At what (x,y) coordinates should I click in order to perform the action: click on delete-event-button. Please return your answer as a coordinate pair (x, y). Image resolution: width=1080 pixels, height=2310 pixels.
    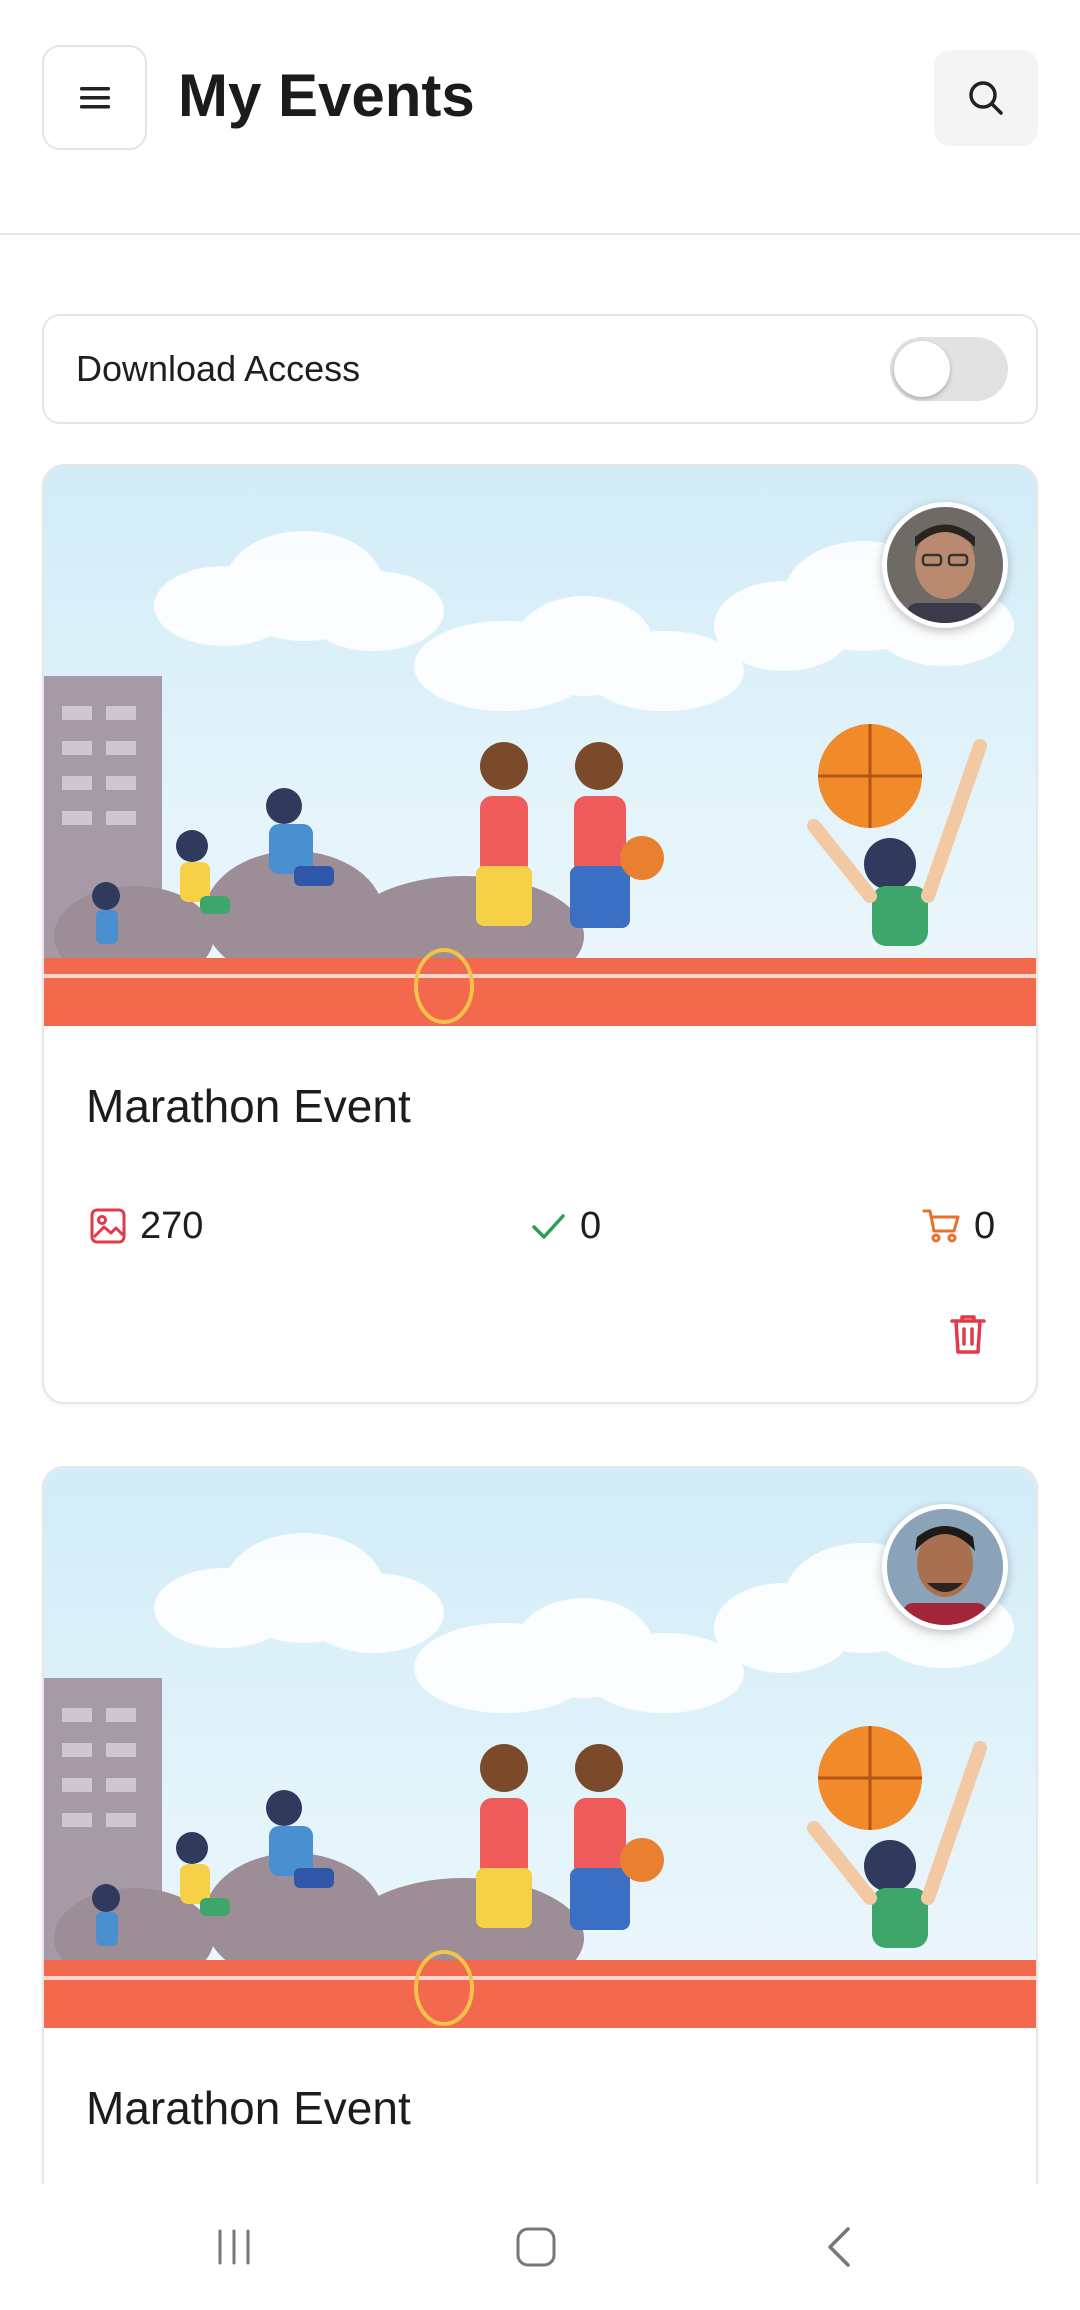
    Looking at the image, I should click on (968, 1334).